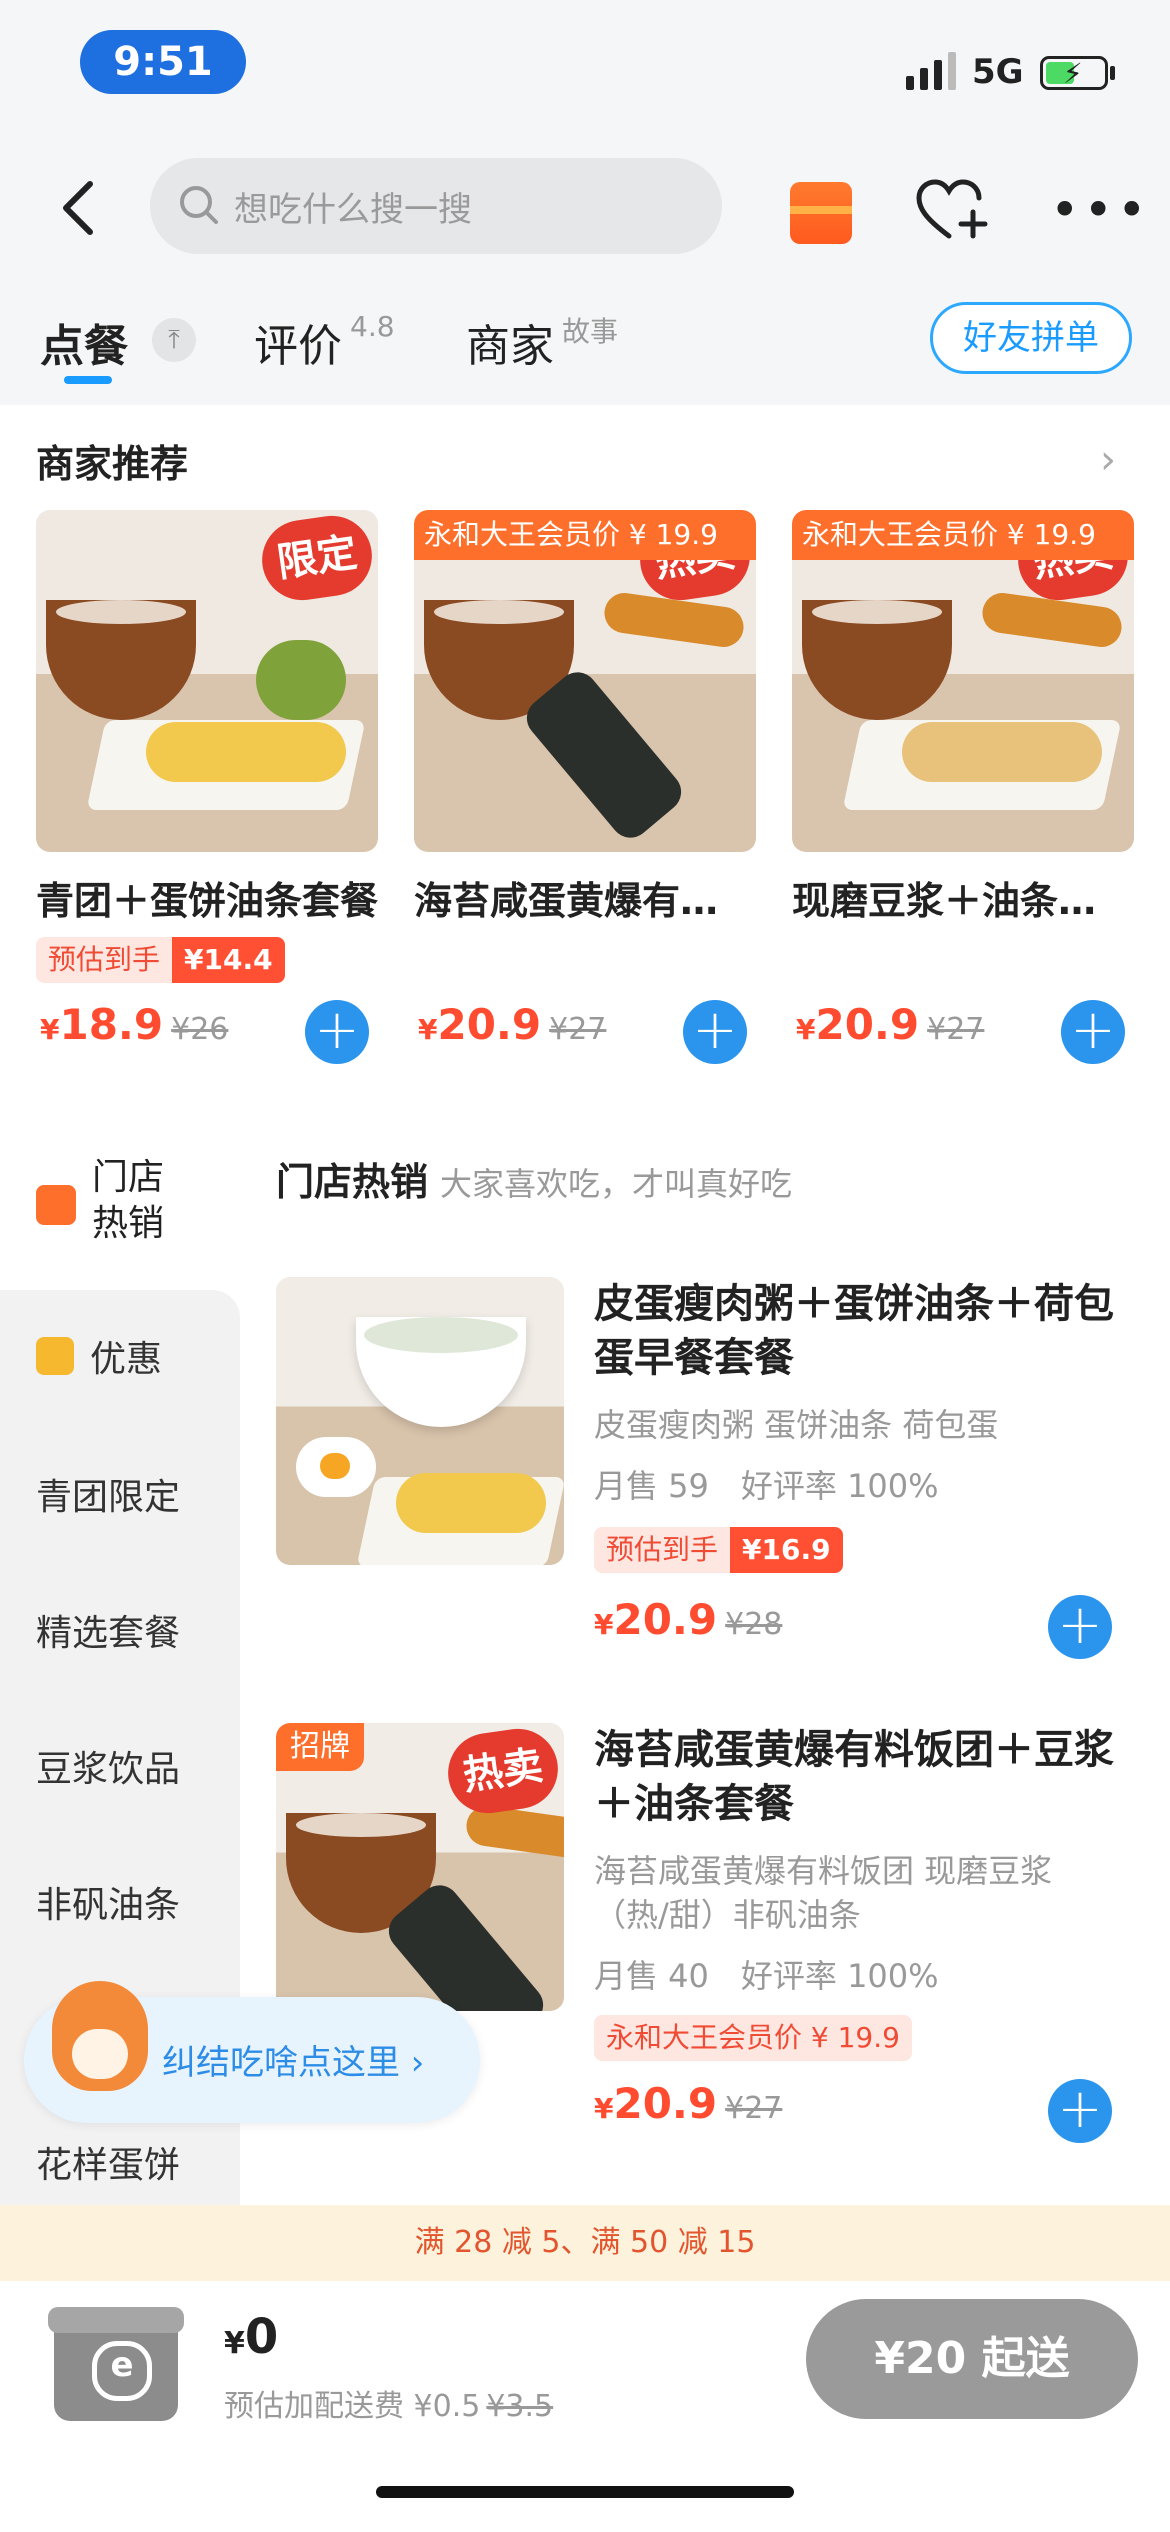  Describe the element at coordinates (252, 2052) in the screenshot. I see `food-helper-button: 纠结吃啥点这里 ›` at that location.